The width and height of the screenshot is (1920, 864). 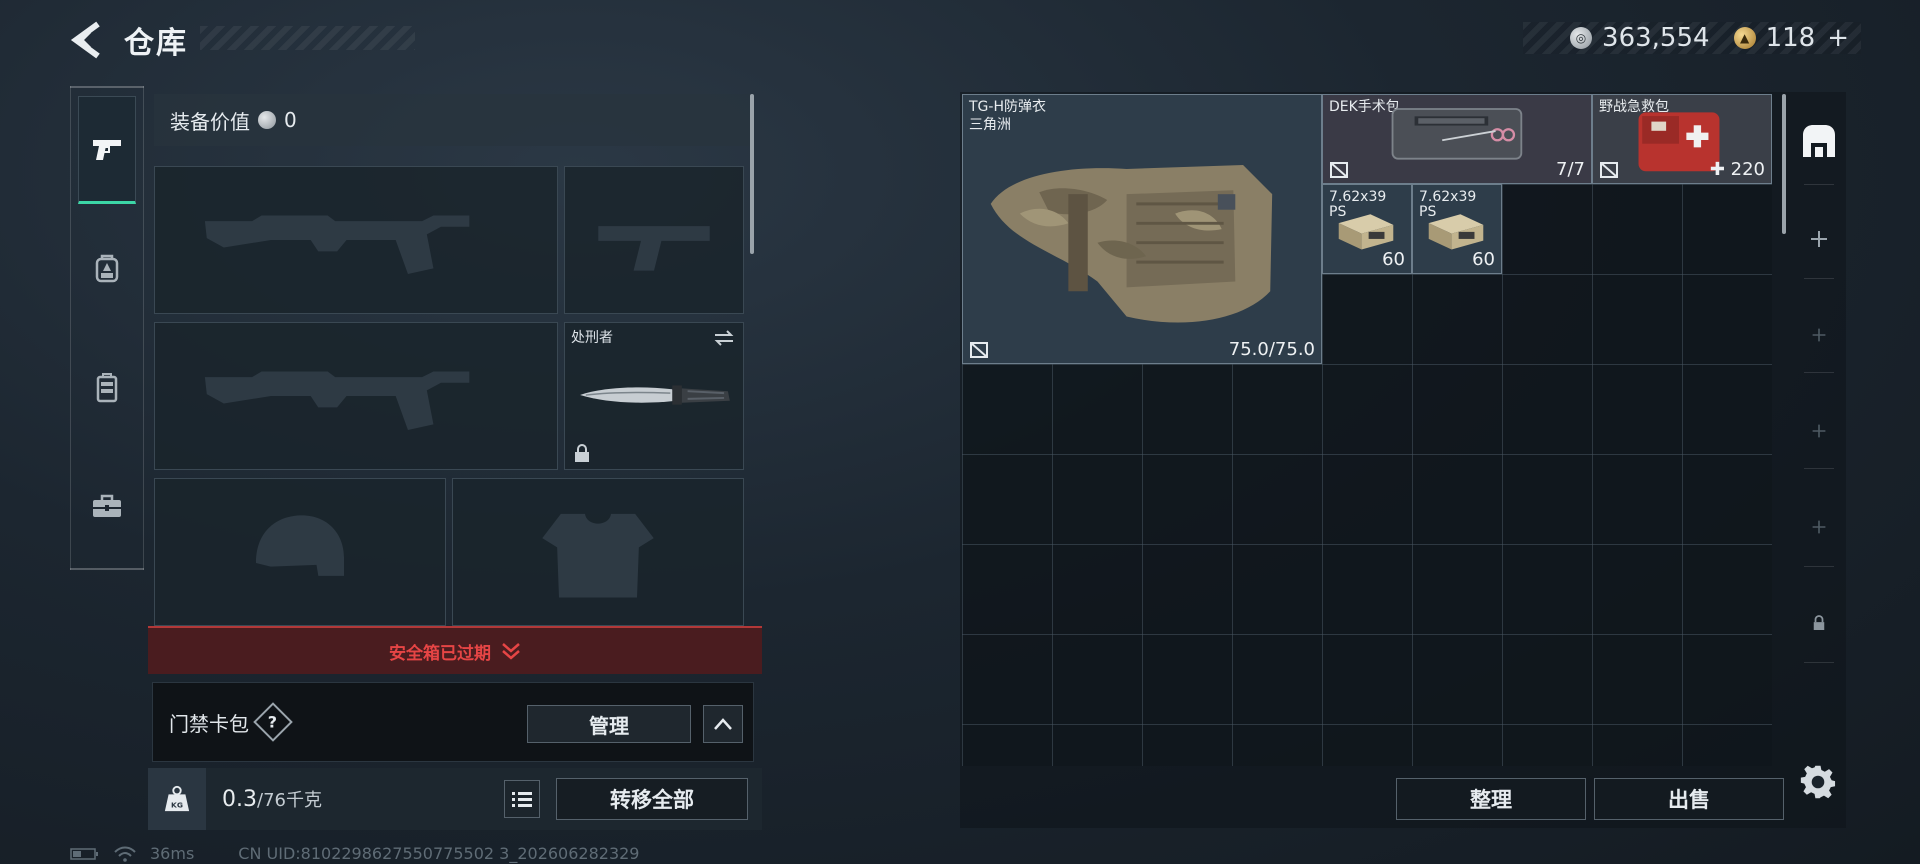 I want to click on silver-coin-icon, so click(x=267, y=120).